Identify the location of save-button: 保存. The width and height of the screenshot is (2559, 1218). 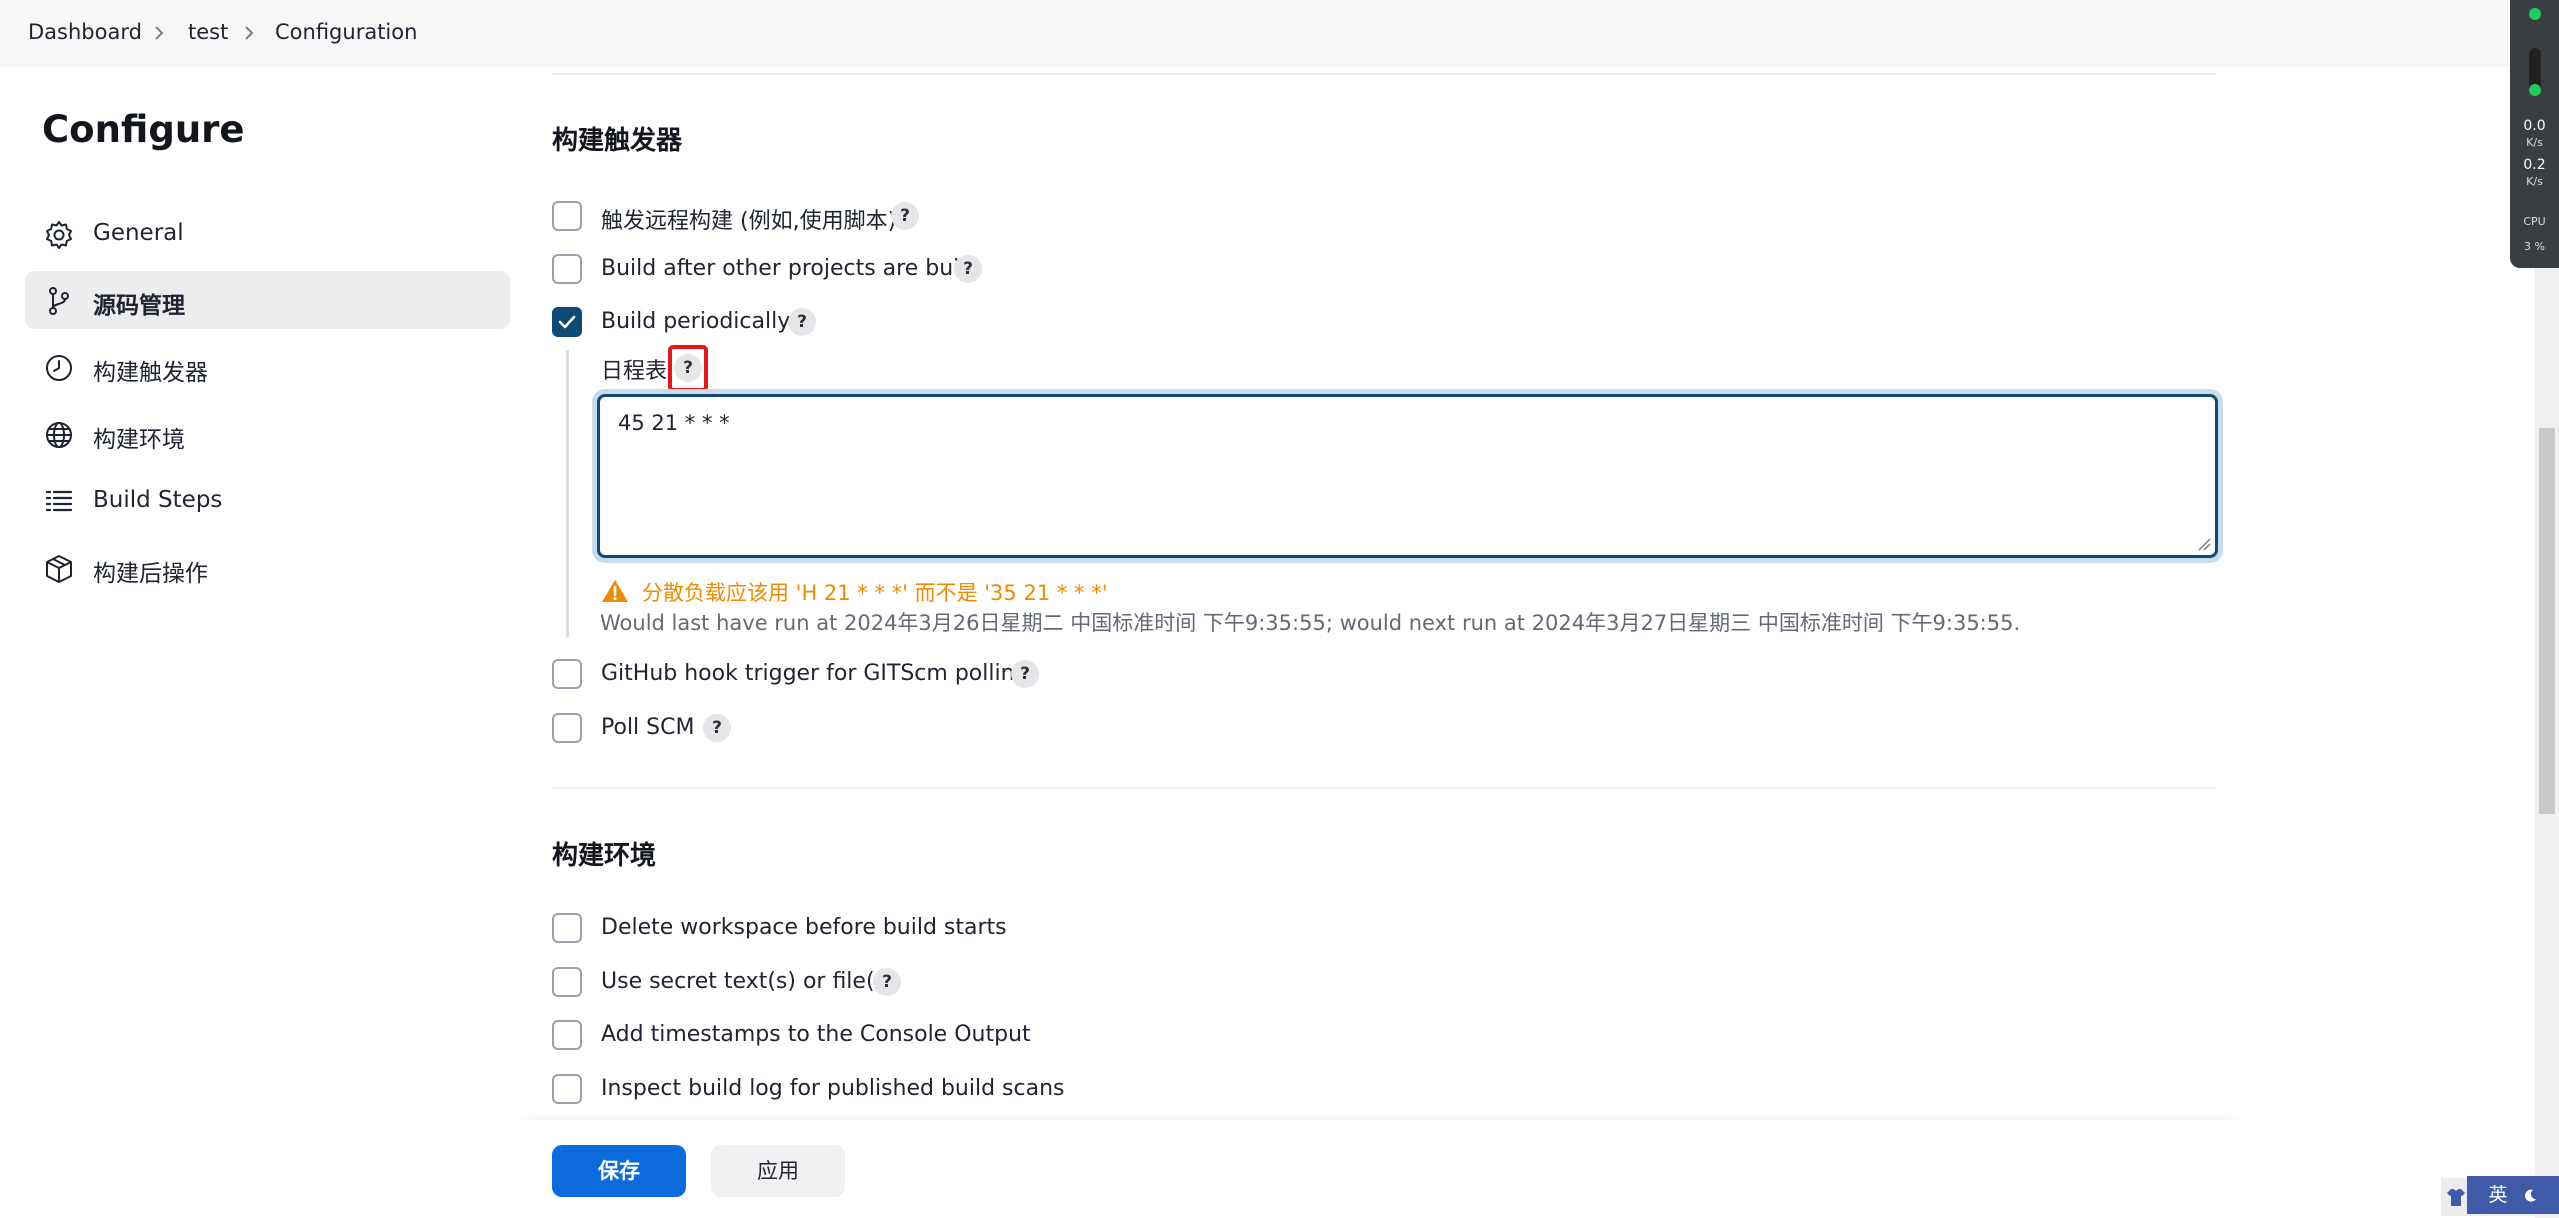
(619, 1171).